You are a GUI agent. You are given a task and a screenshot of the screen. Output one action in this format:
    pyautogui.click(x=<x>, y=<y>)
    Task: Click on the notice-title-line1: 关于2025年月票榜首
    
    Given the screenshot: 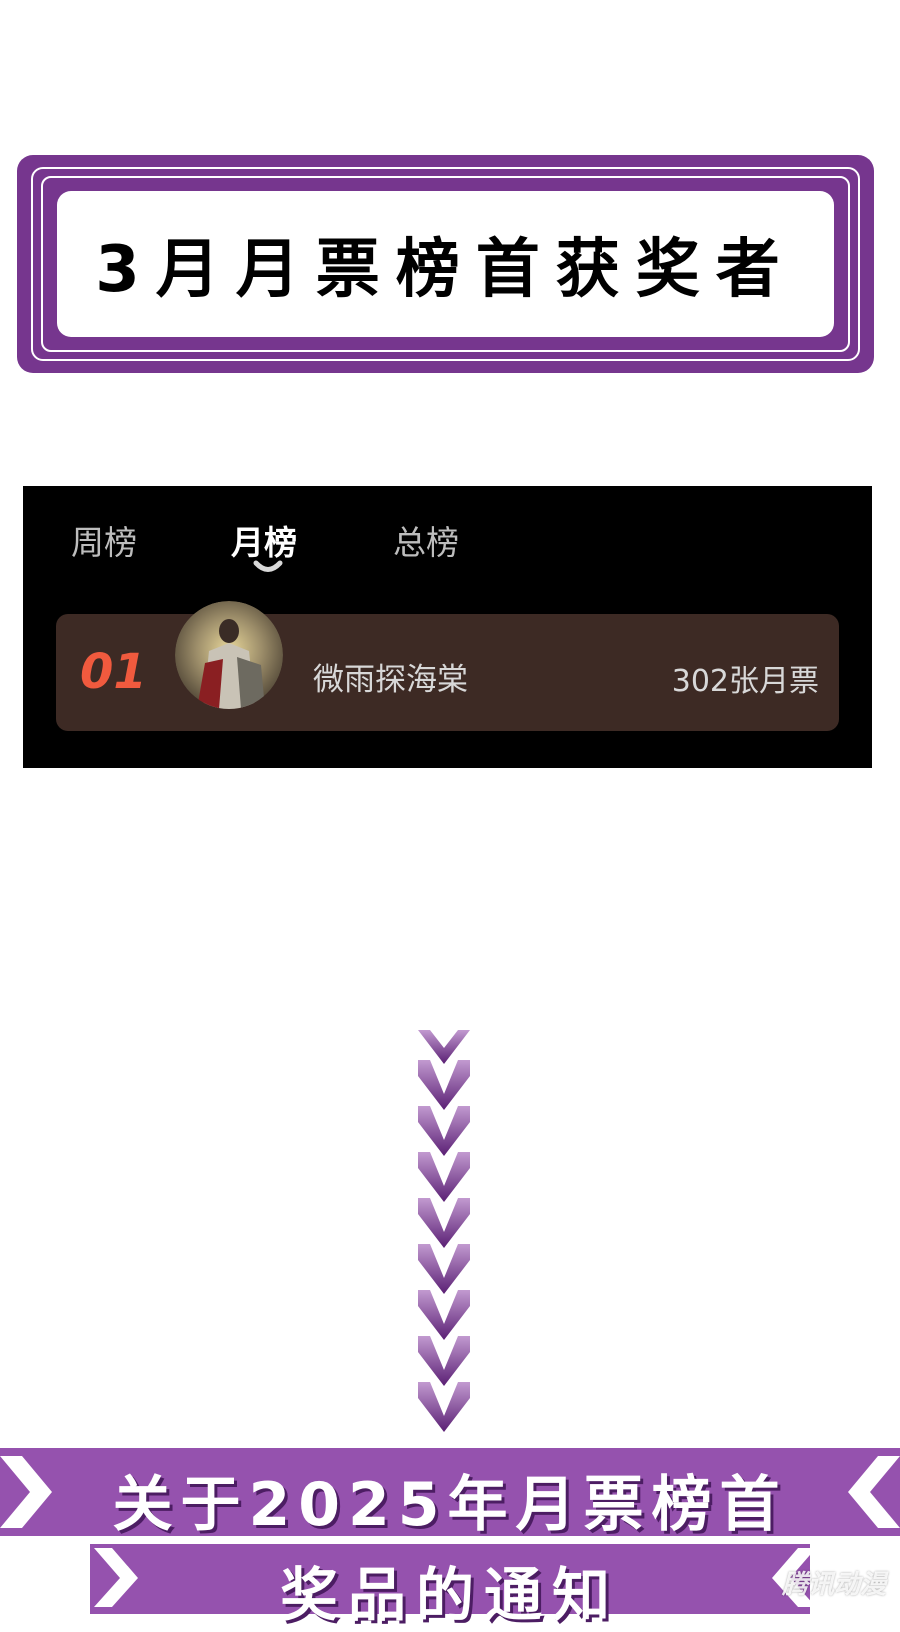 What is the action you would take?
    pyautogui.click(x=450, y=1505)
    